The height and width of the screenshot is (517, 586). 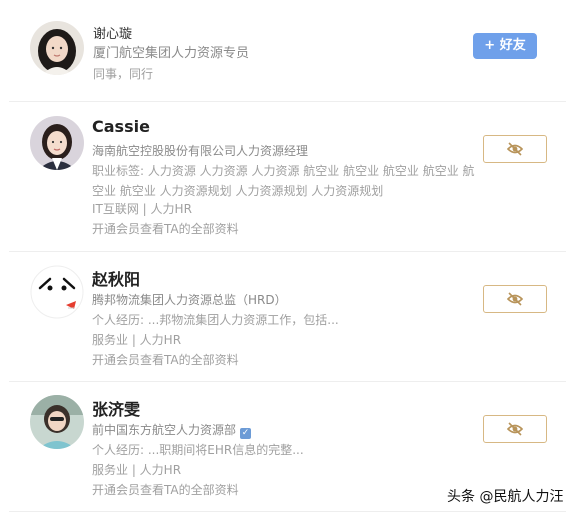 What do you see at coordinates (505, 46) in the screenshot?
I see `add-friend-button: + 好友` at bounding box center [505, 46].